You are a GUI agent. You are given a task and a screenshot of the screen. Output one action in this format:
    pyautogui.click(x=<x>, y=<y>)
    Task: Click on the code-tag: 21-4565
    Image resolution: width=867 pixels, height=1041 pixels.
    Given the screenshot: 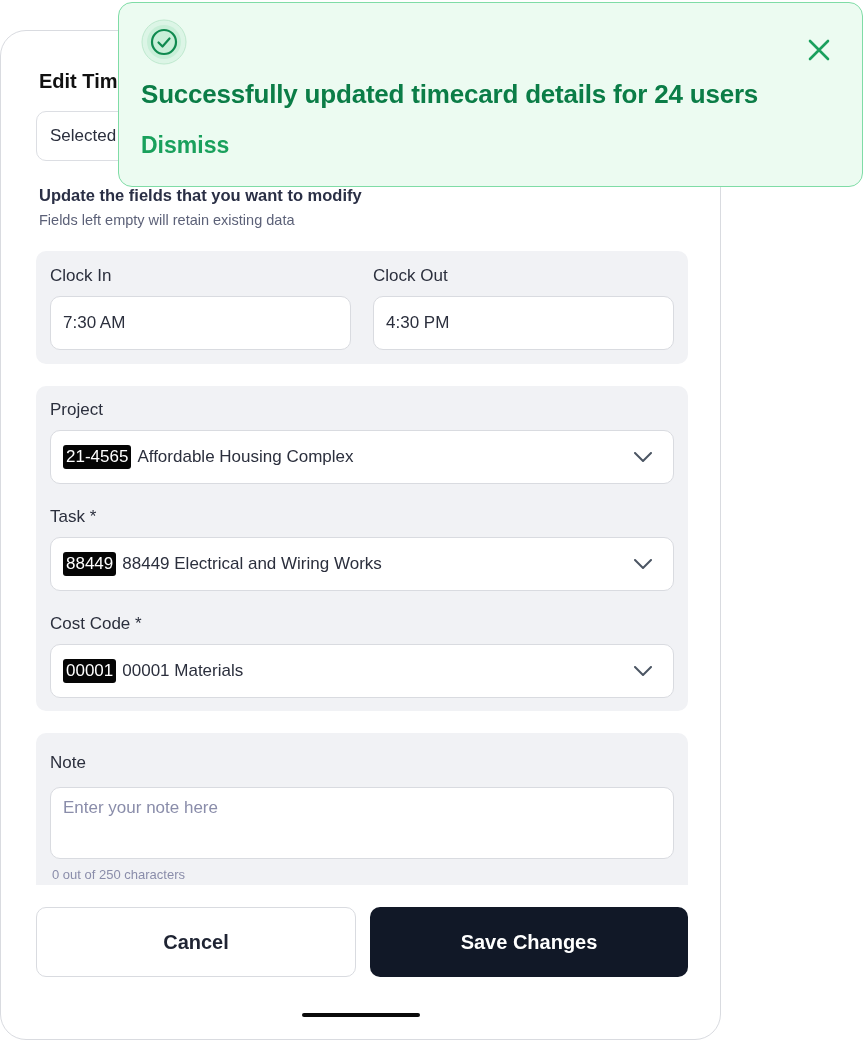 What is the action you would take?
    pyautogui.click(x=97, y=457)
    